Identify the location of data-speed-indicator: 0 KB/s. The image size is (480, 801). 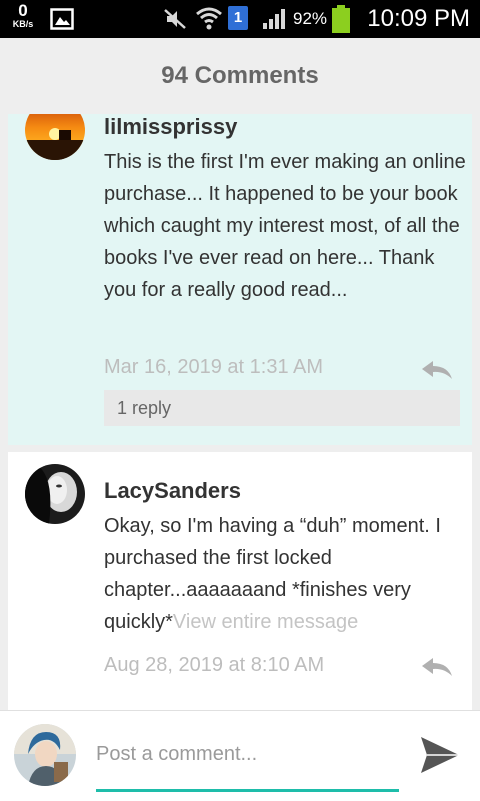
(23, 15).